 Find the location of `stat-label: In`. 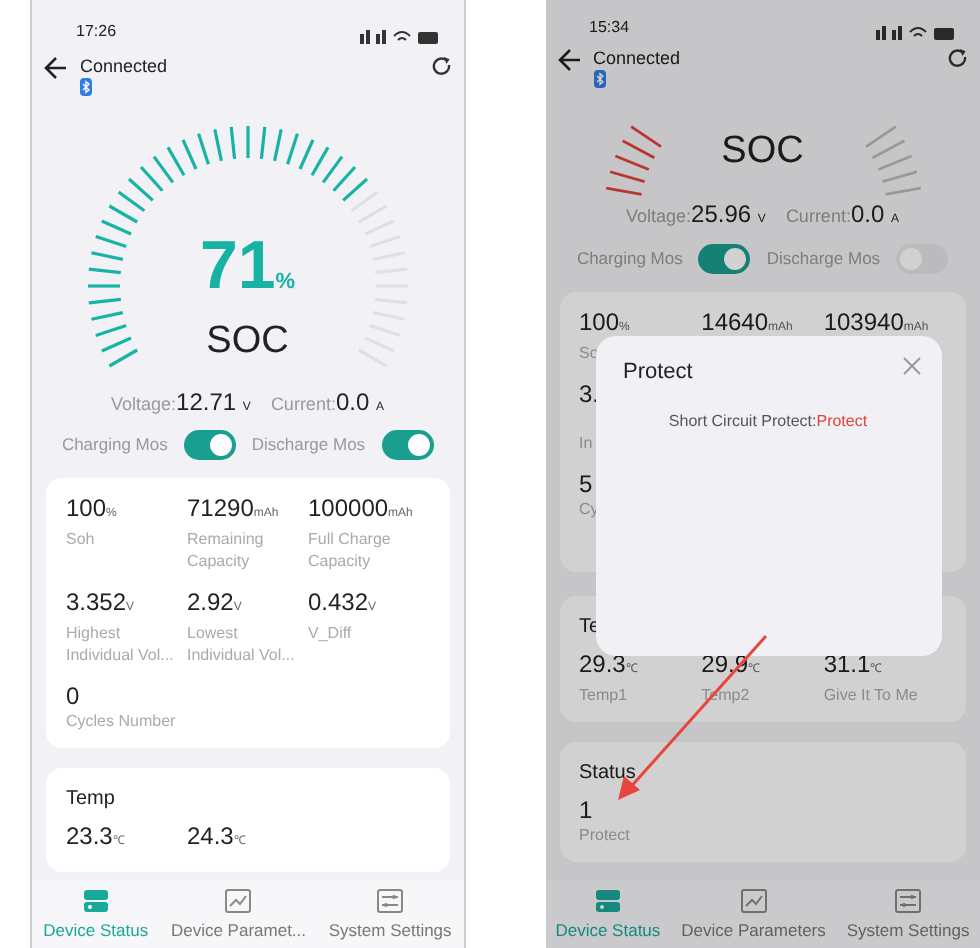

stat-label: In is located at coordinates (586, 443).